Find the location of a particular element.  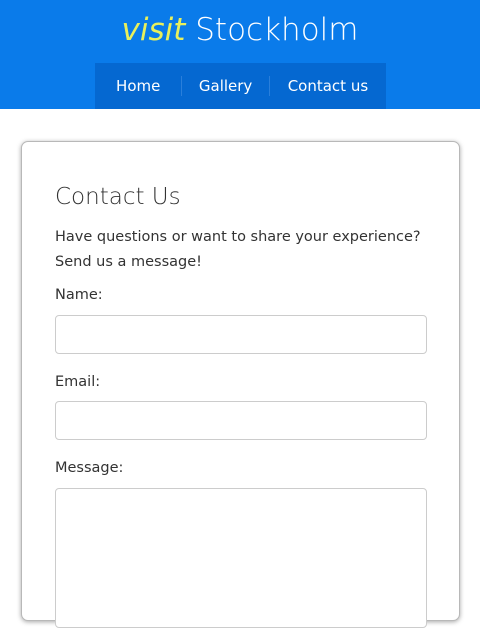

message-label: Message: is located at coordinates (89, 468).